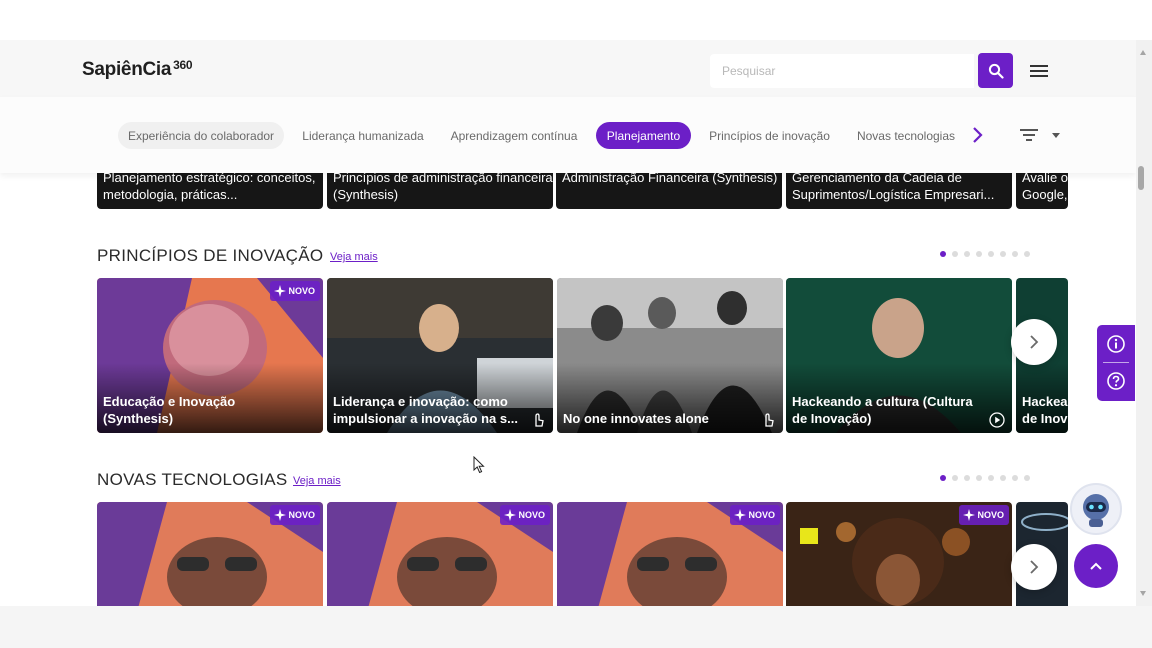 This screenshot has width=1152, height=648. What do you see at coordinates (636, 418) in the screenshot?
I see `card-title: No one innovates alone` at bounding box center [636, 418].